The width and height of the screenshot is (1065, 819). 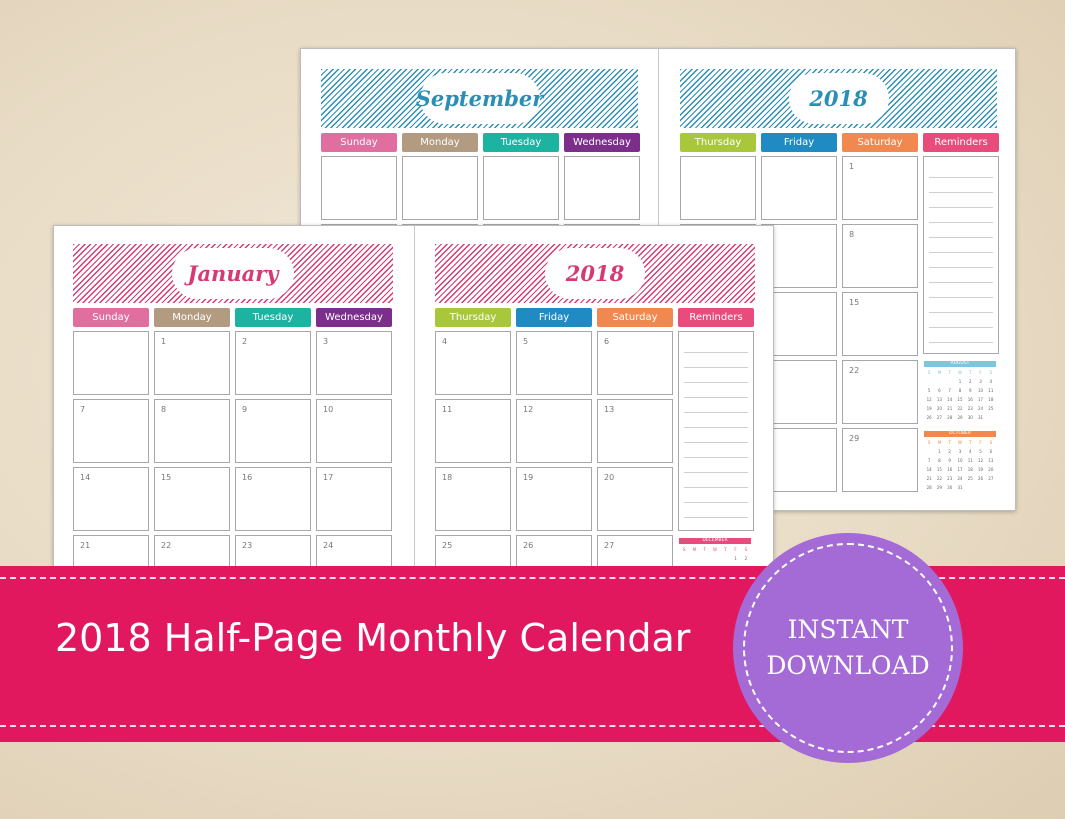 What do you see at coordinates (273, 363) in the screenshot?
I see `date-cell: 2` at bounding box center [273, 363].